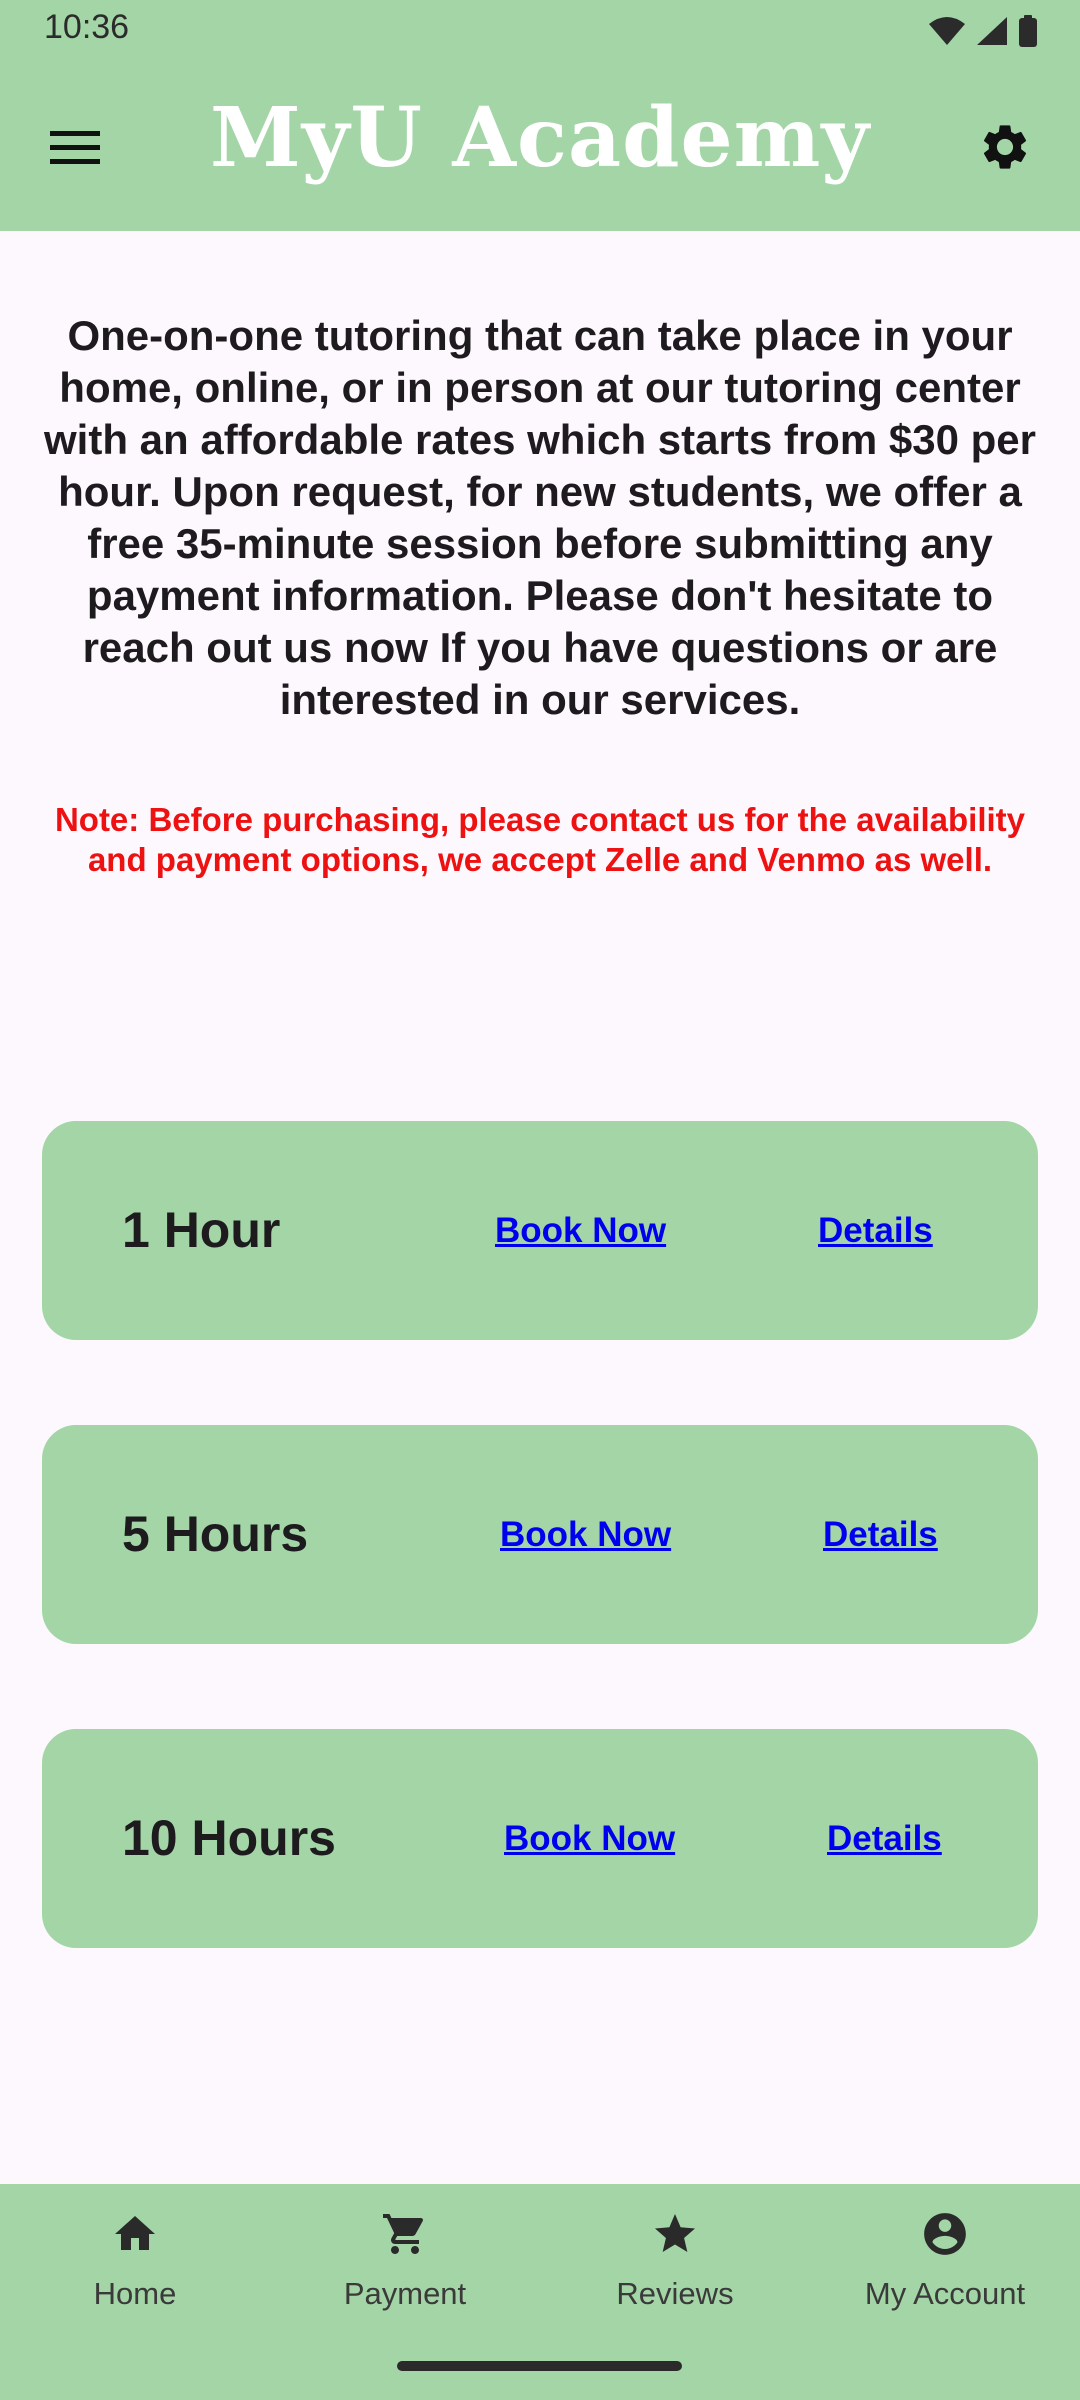 The width and height of the screenshot is (1080, 2400). What do you see at coordinates (405, 2234) in the screenshot?
I see `shopping-cart-icon` at bounding box center [405, 2234].